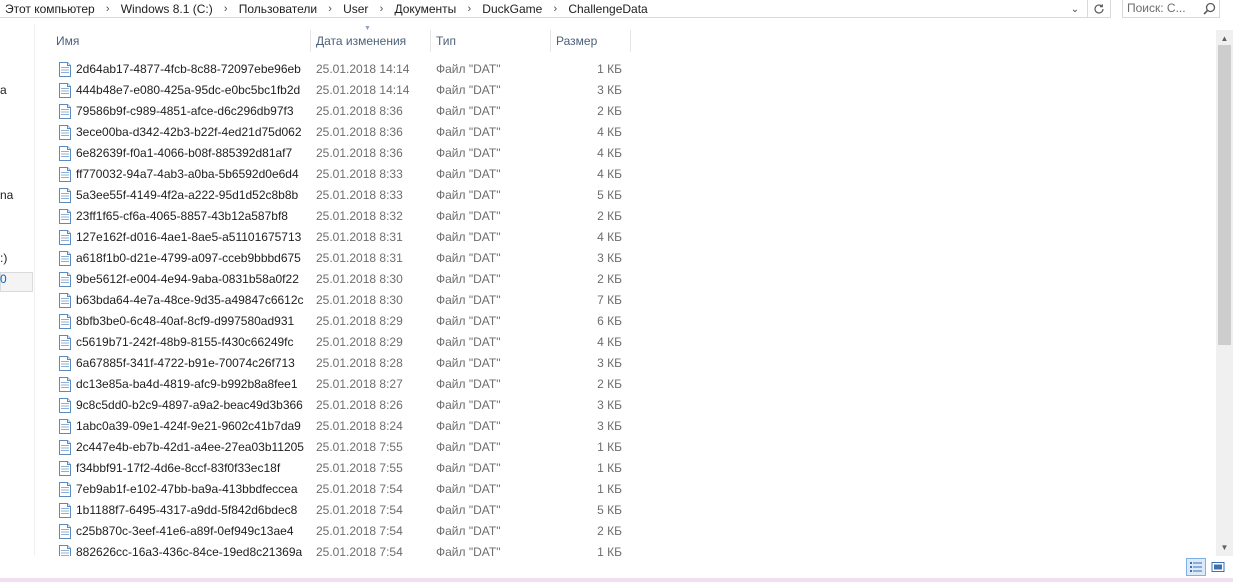 The image size is (1233, 582). Describe the element at coordinates (3, 279) in the screenshot. I see `nav-item-label: 0` at that location.